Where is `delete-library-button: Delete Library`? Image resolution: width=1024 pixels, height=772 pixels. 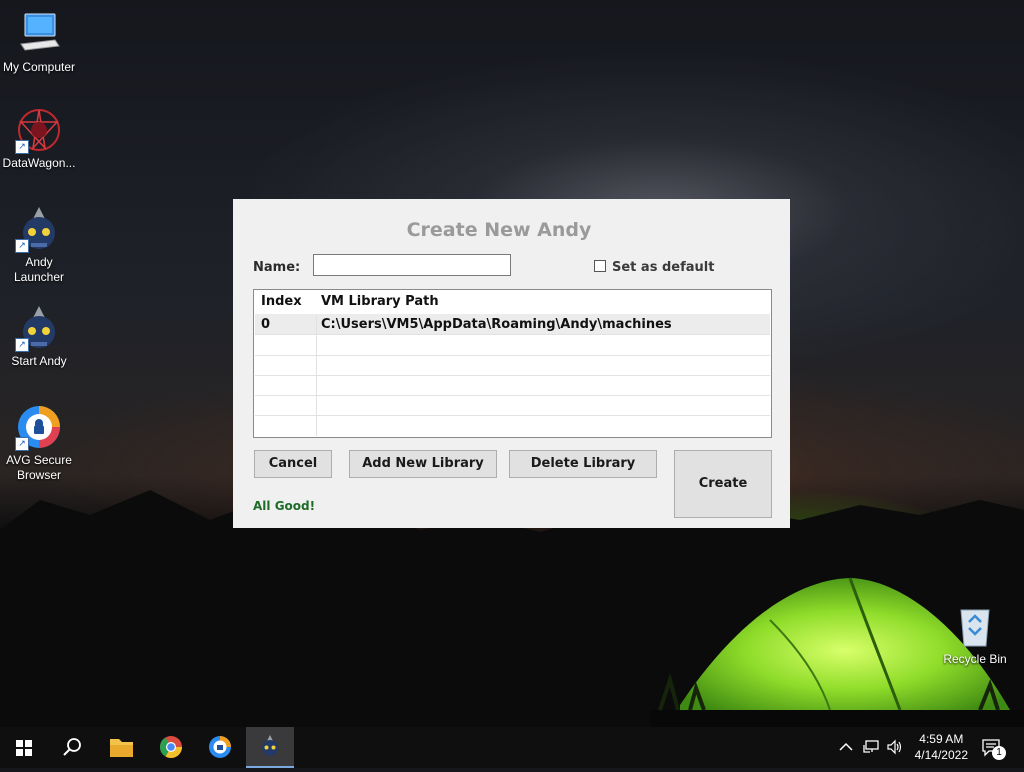
delete-library-button: Delete Library is located at coordinates (583, 464).